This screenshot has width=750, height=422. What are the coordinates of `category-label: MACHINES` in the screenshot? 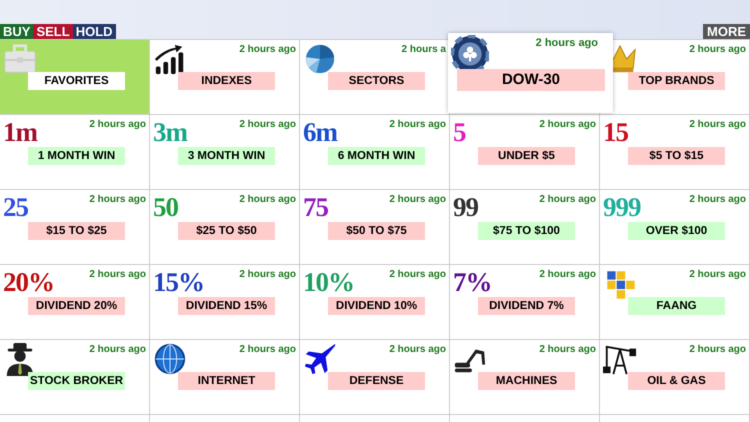 It's located at (526, 381).